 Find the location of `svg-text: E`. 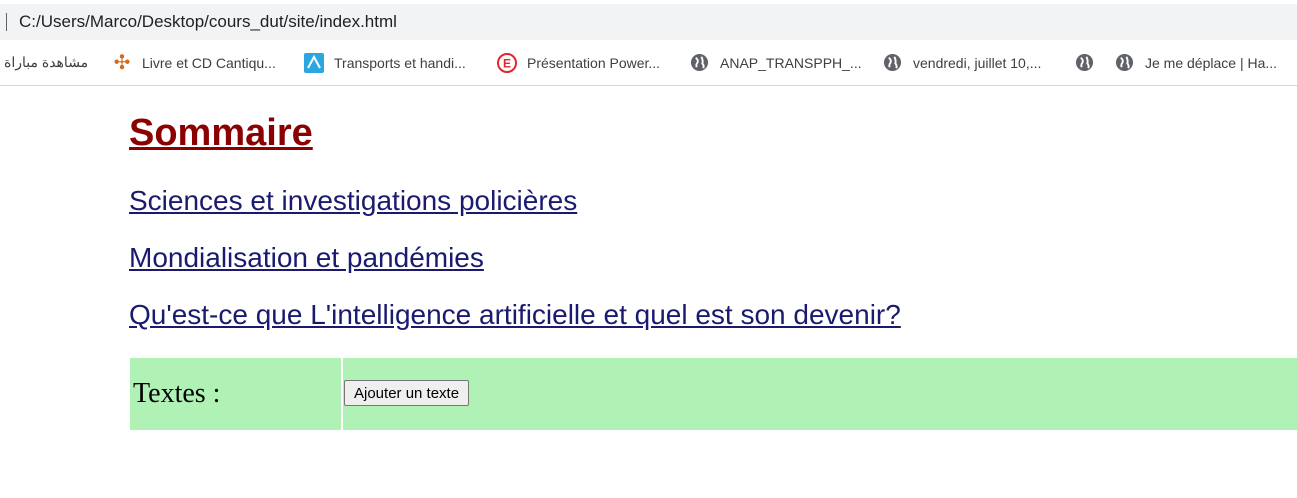

svg-text: E is located at coordinates (507, 63).